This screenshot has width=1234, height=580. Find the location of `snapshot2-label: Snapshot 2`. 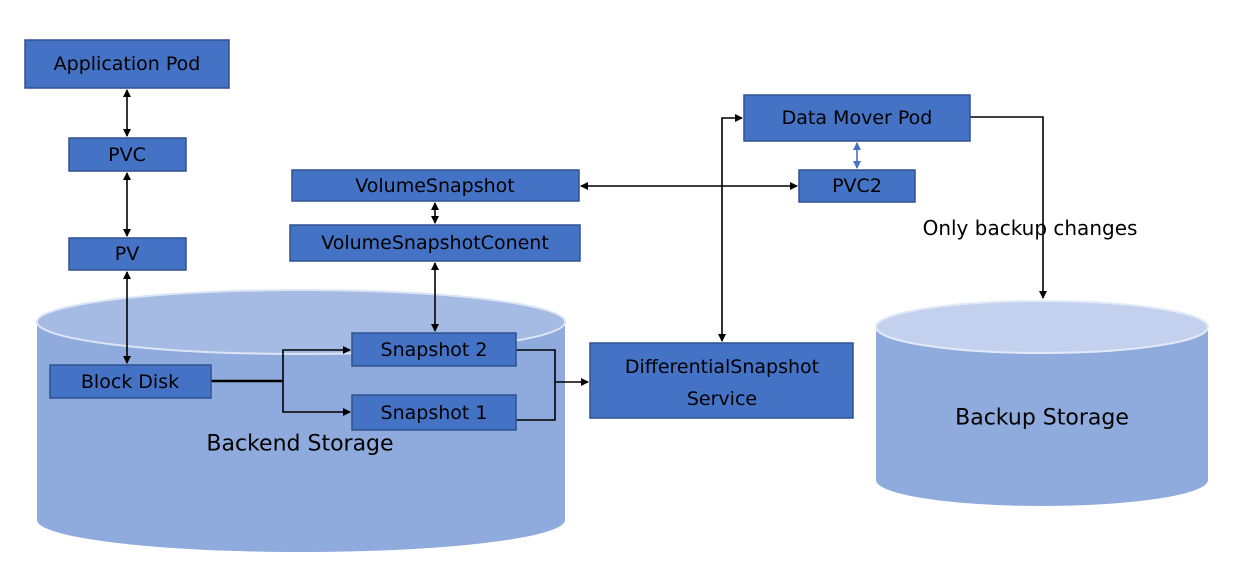

snapshot2-label: Snapshot 2 is located at coordinates (434, 350).